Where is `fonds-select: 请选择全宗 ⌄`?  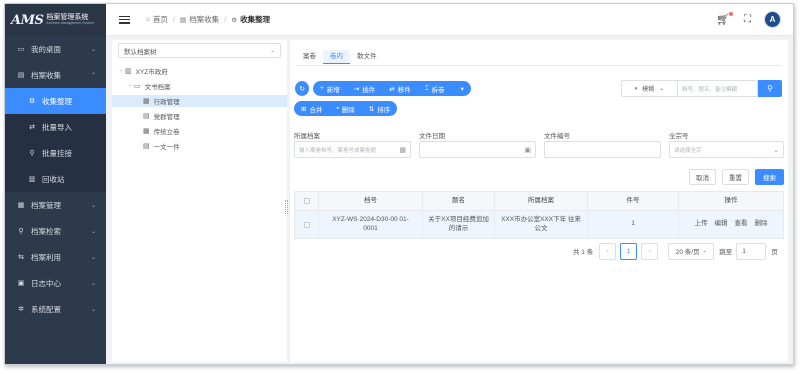 fonds-select: 请选择全宗 ⌄ is located at coordinates (726, 149).